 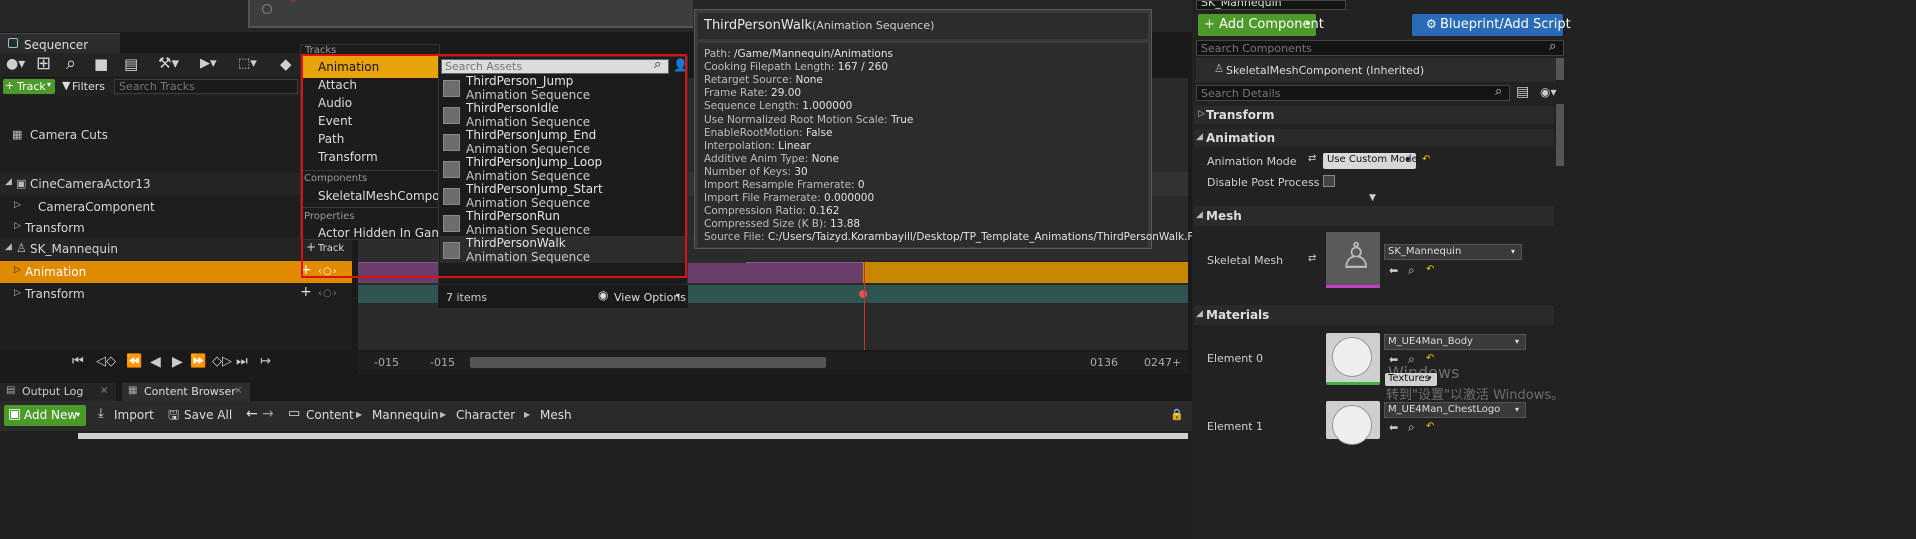 What do you see at coordinates (1162, 362) in the screenshot?
I see `range-end-2: 0247+` at bounding box center [1162, 362].